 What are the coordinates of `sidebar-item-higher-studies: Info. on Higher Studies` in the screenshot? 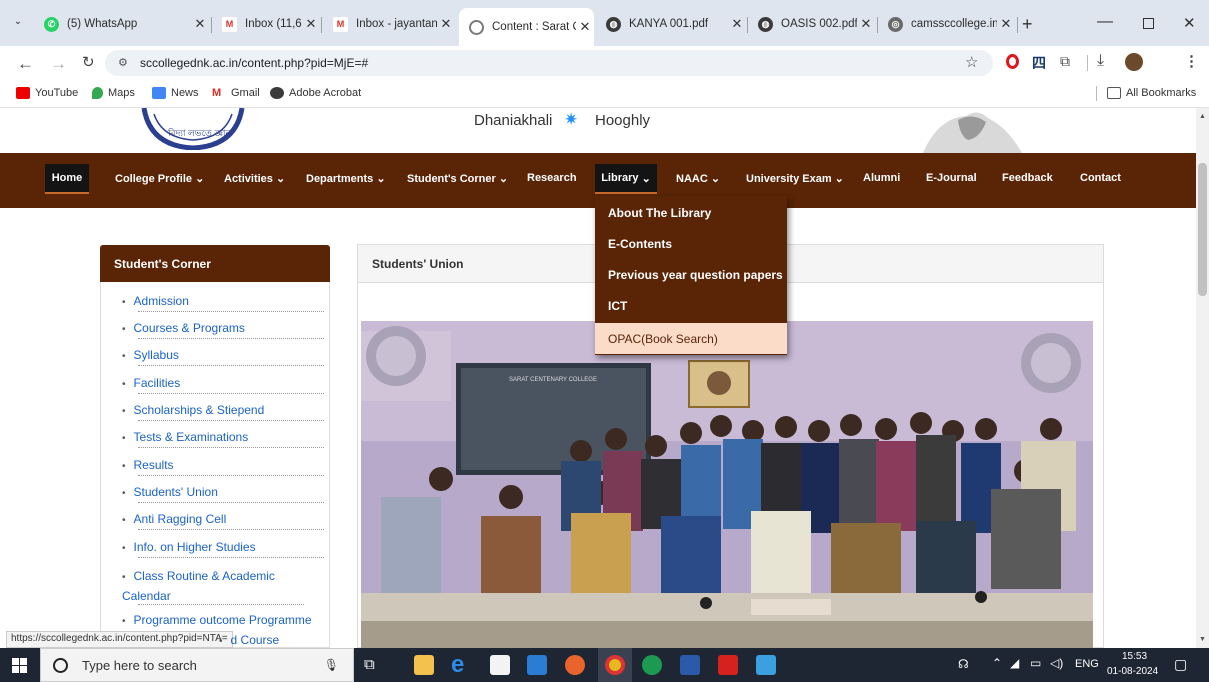 It's located at (223, 549).